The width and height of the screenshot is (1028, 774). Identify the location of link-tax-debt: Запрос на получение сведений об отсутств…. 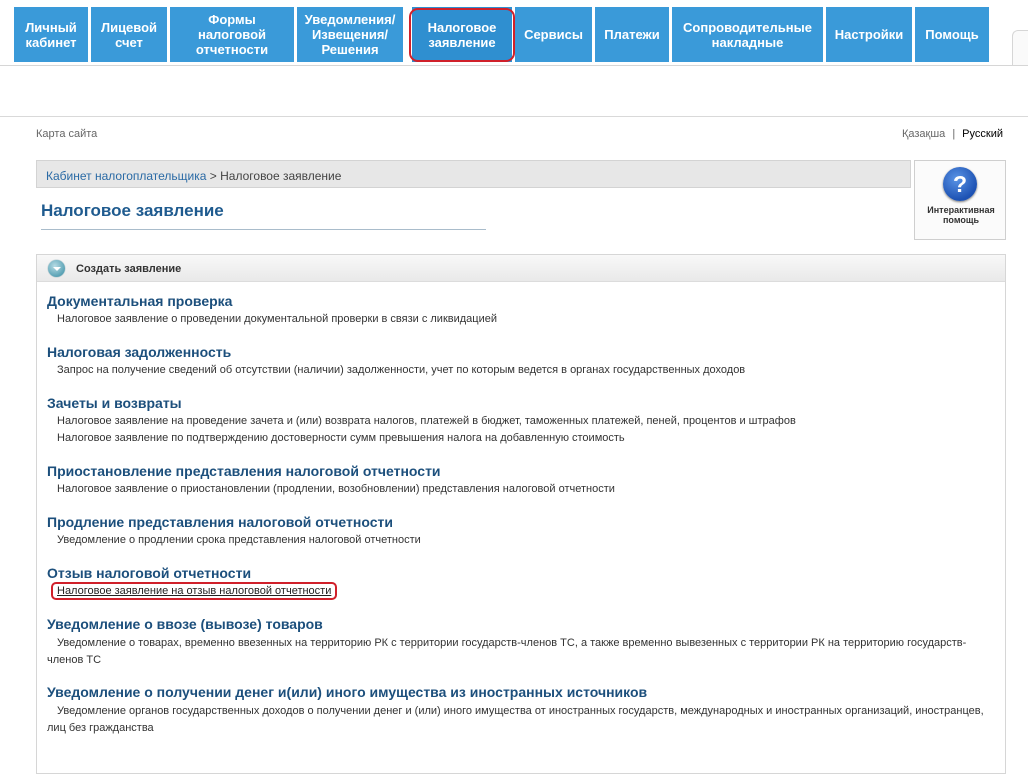
(401, 370).